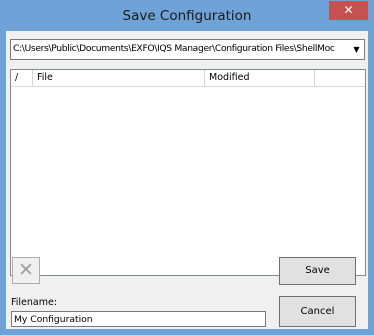  I want to click on filename-label: Filename:, so click(34, 302).